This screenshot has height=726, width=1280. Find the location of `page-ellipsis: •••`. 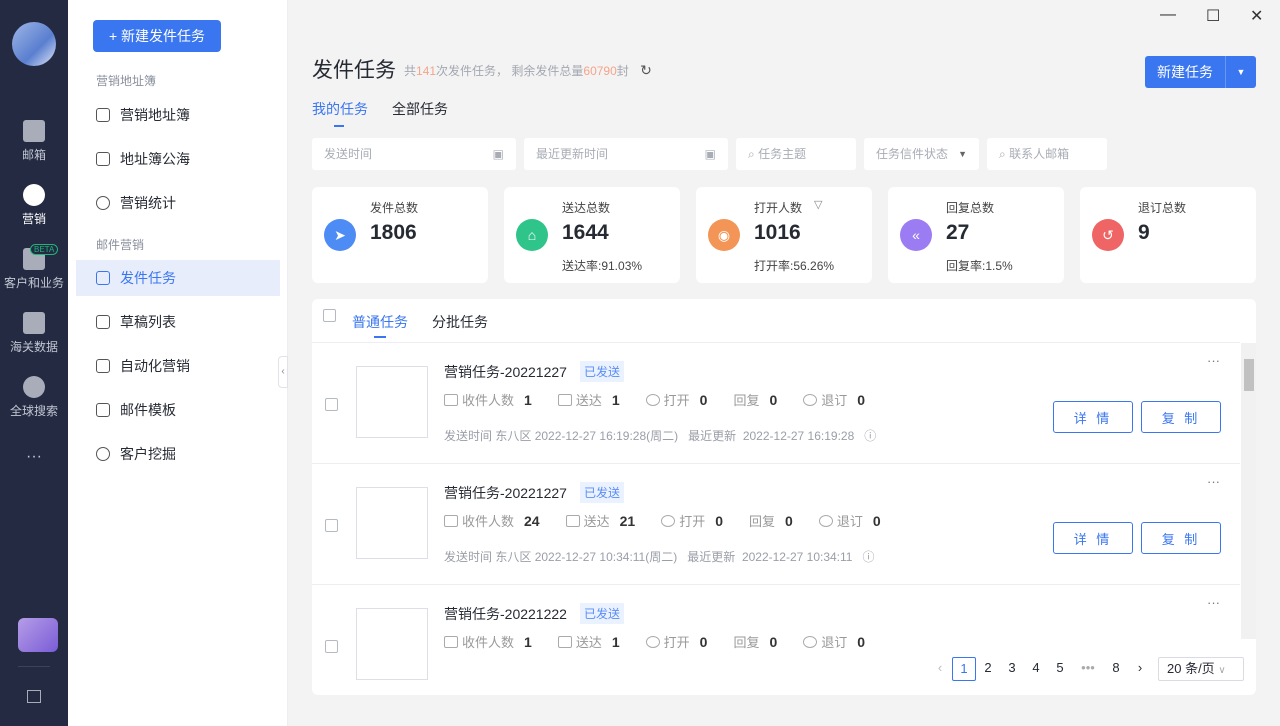

page-ellipsis: ••• is located at coordinates (1088, 669).